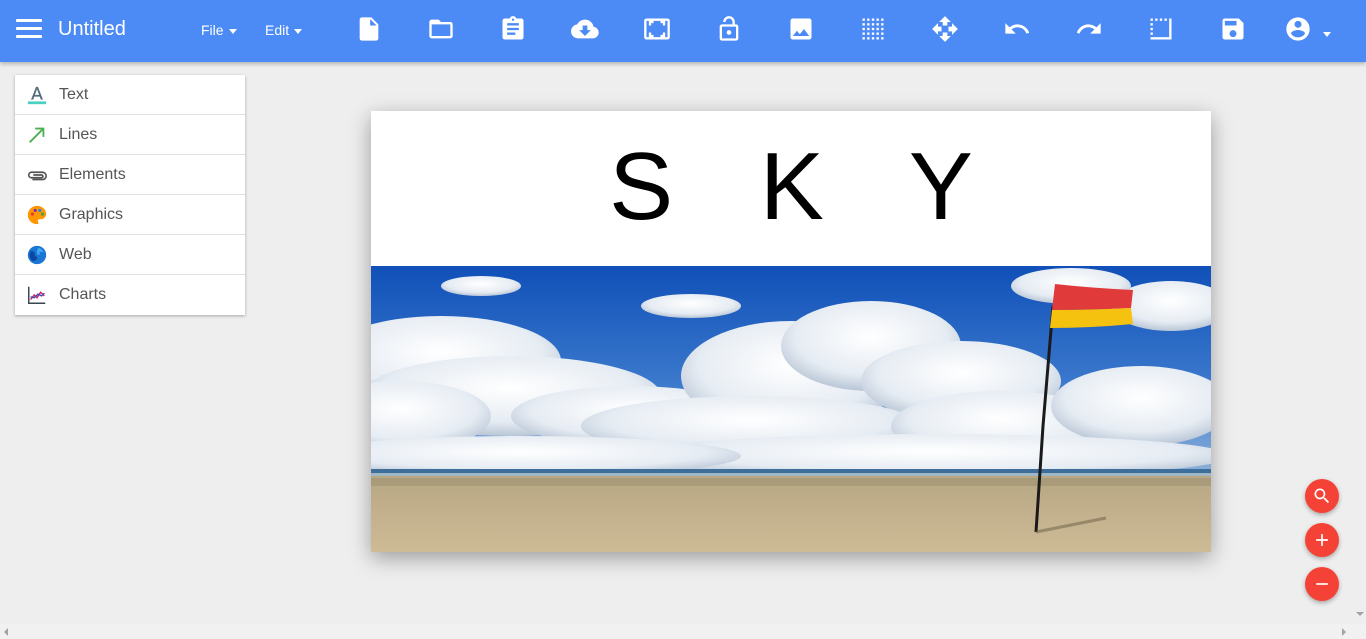 The image size is (1366, 639). I want to click on zoom-search-button, so click(1322, 496).